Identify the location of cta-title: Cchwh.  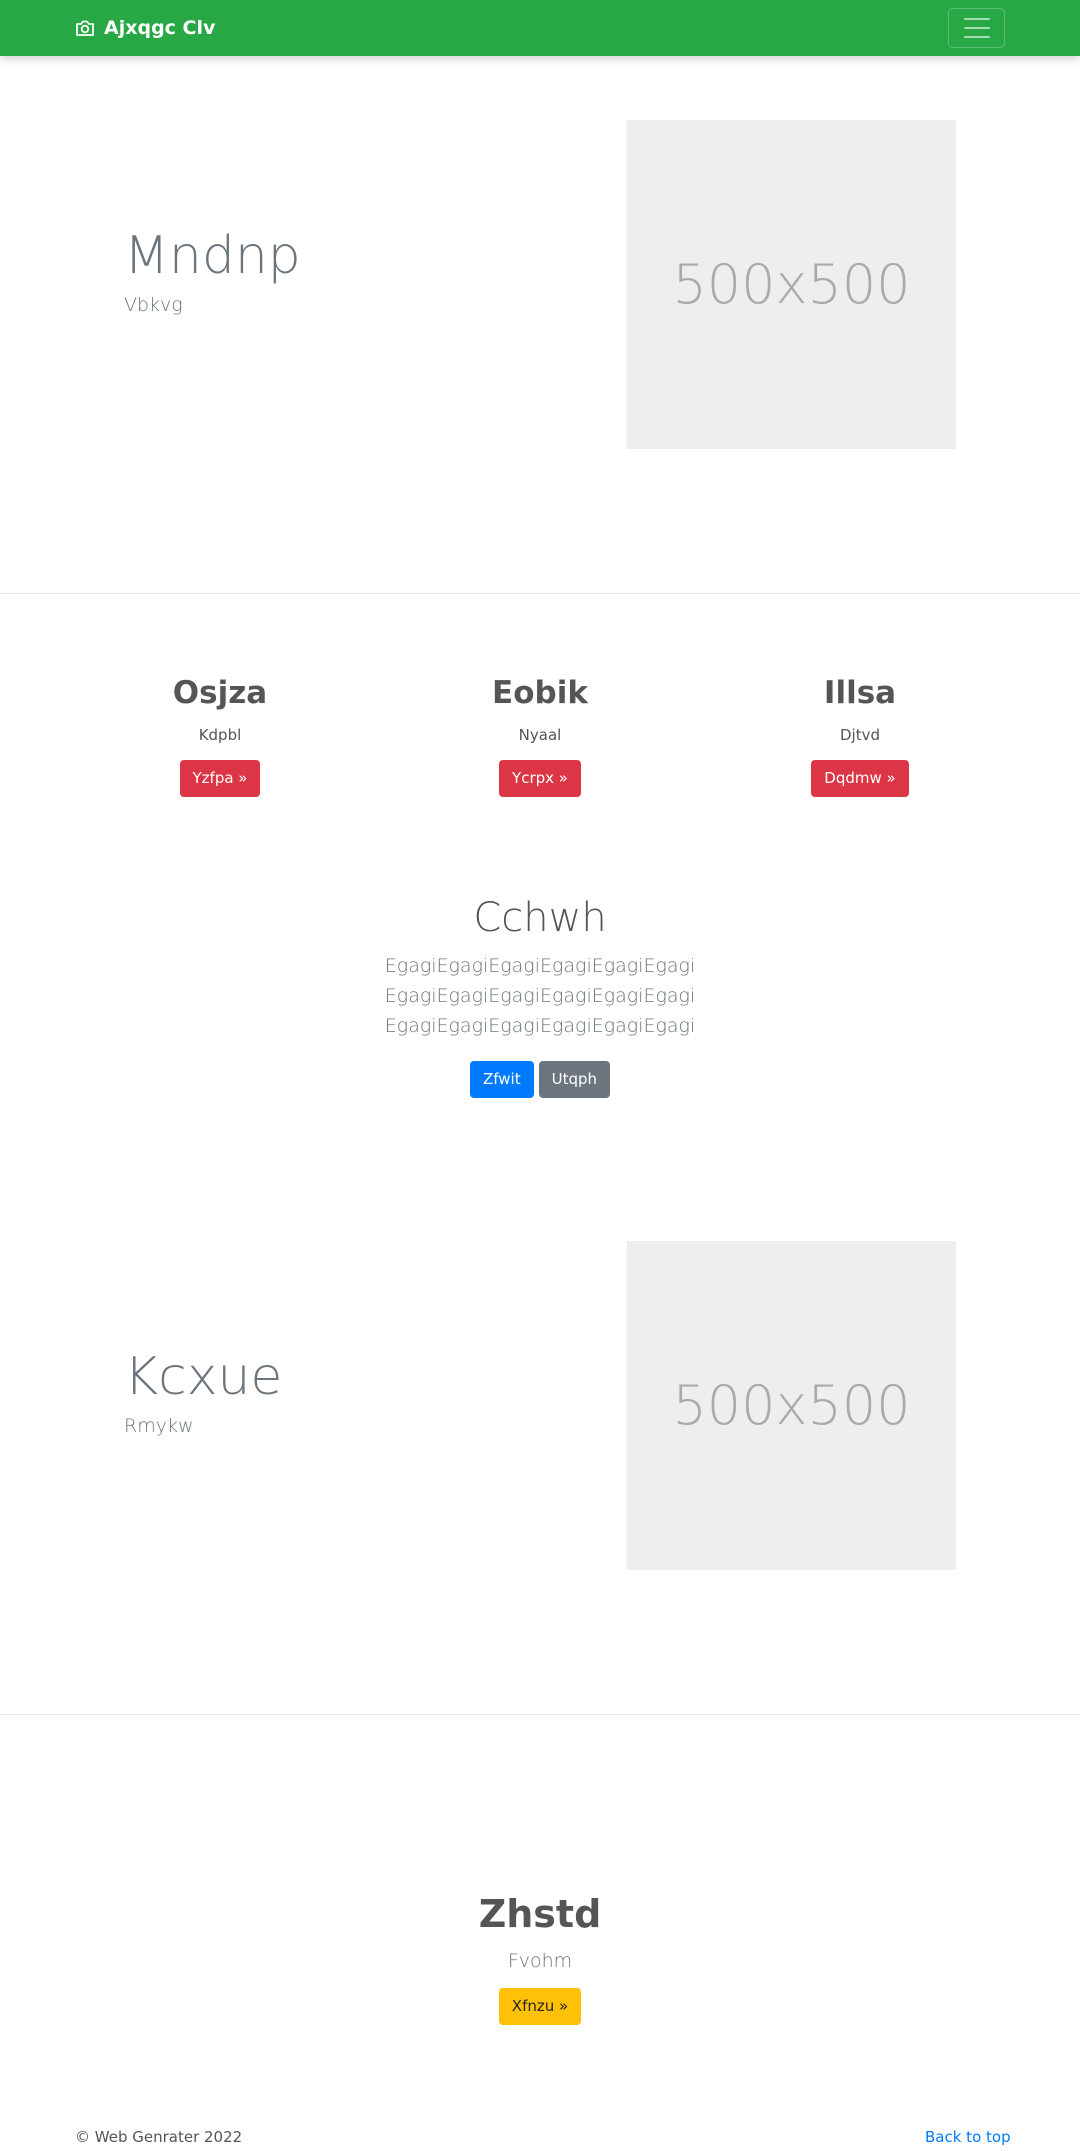
(540, 918).